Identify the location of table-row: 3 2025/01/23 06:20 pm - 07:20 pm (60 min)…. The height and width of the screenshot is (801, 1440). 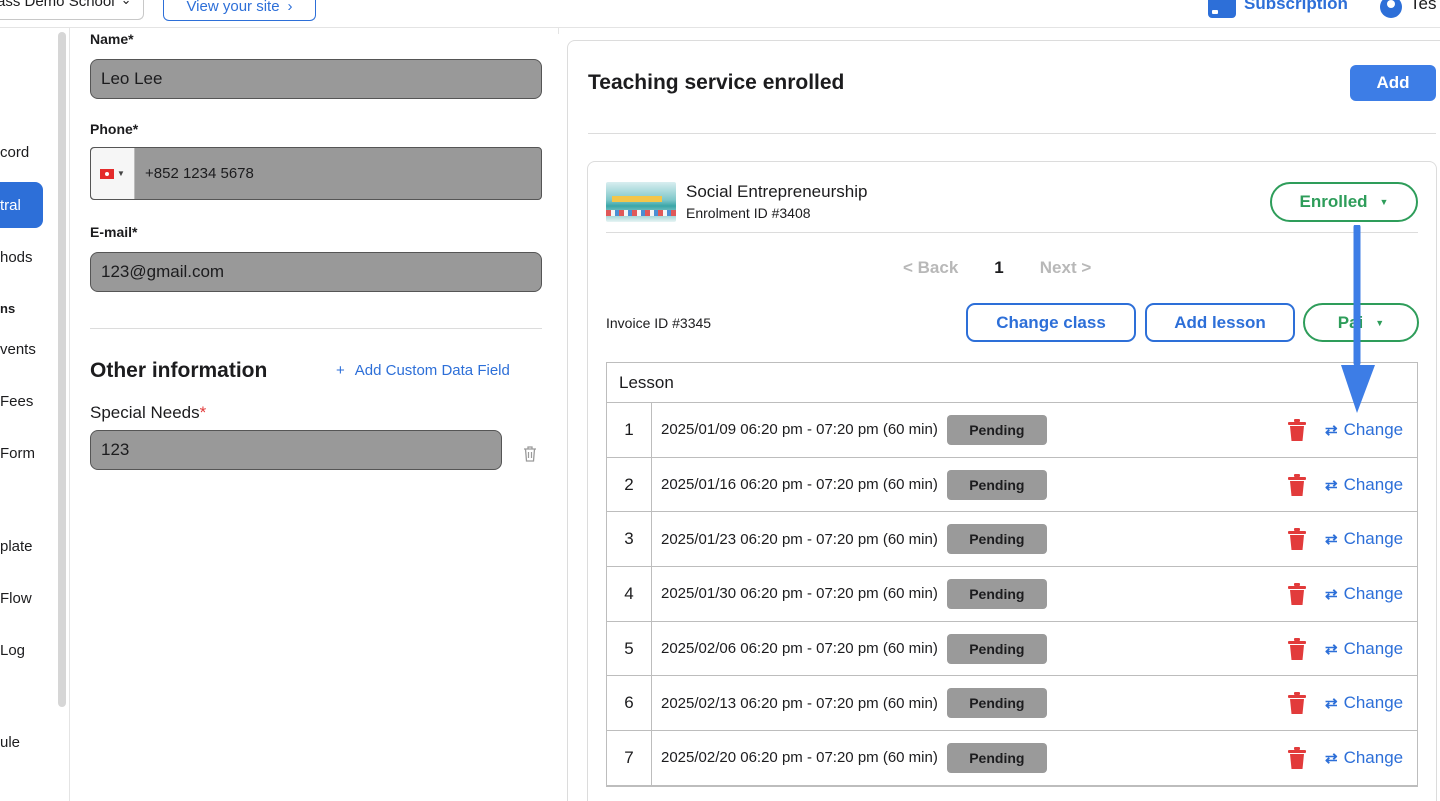
(1012, 540).